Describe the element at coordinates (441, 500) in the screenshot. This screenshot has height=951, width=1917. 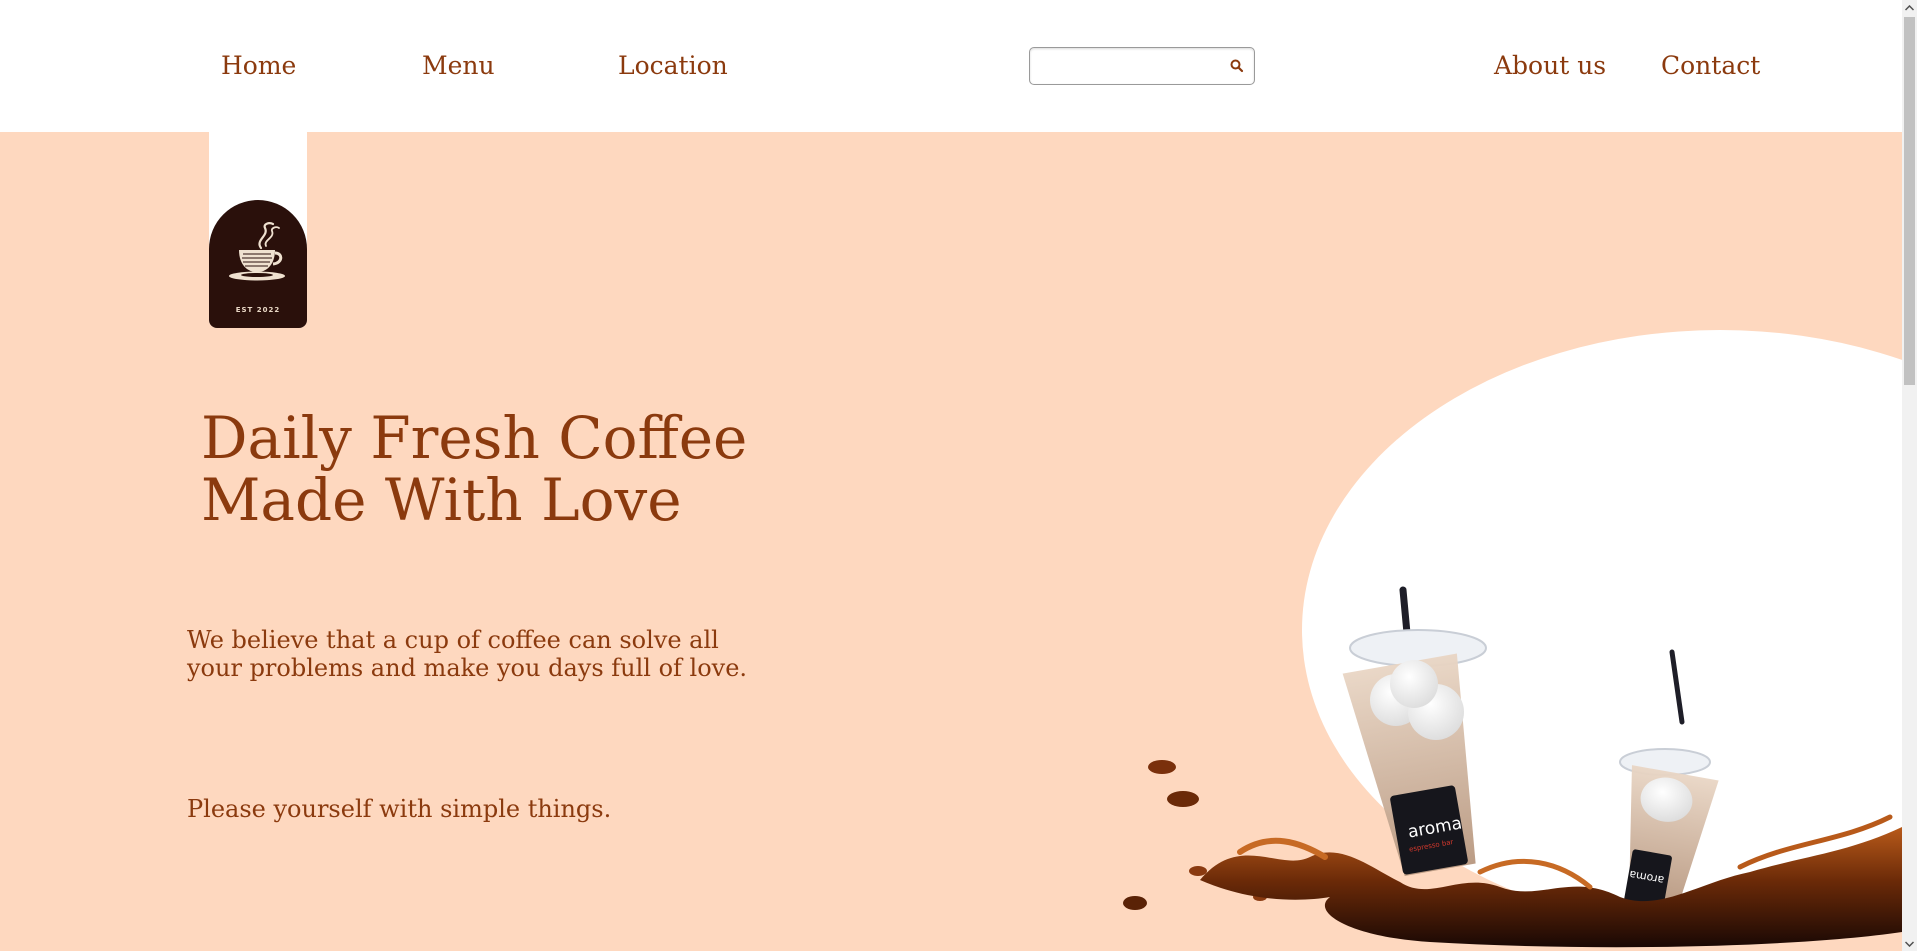
I see `headline-line-2: Made With Love` at that location.